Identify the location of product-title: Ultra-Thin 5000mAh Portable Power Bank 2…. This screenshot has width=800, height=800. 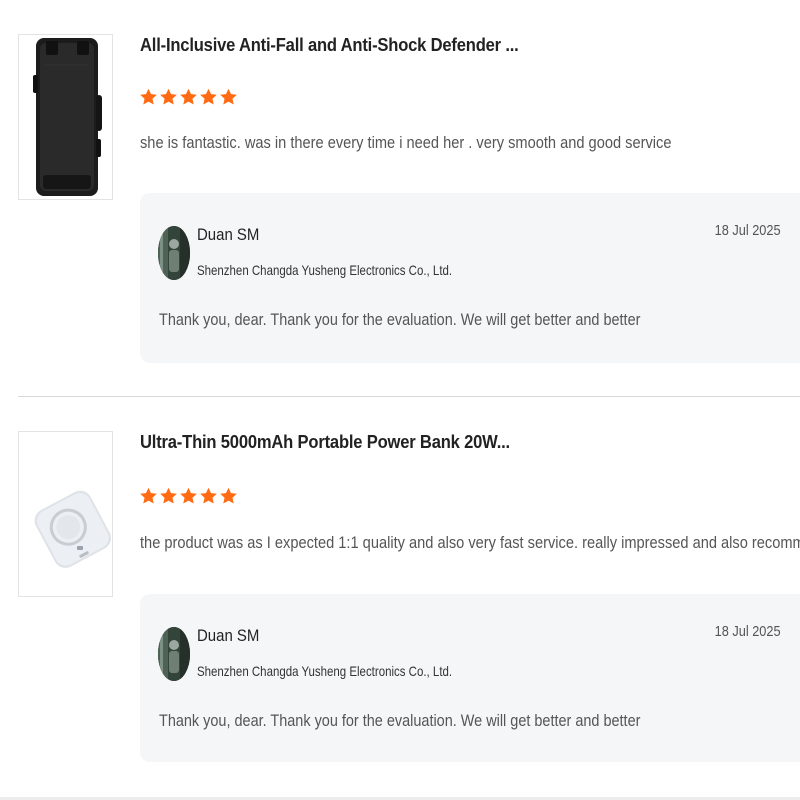
(397, 442).